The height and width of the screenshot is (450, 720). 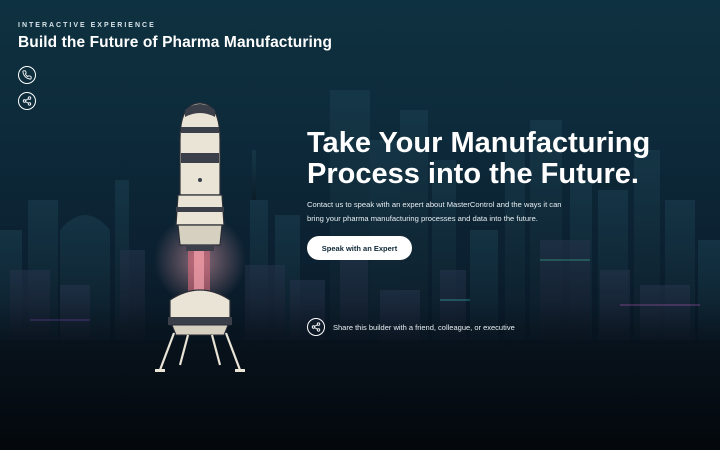 What do you see at coordinates (479, 143) in the screenshot?
I see `hero-headline-line-1: Take Your Manufacturing` at bounding box center [479, 143].